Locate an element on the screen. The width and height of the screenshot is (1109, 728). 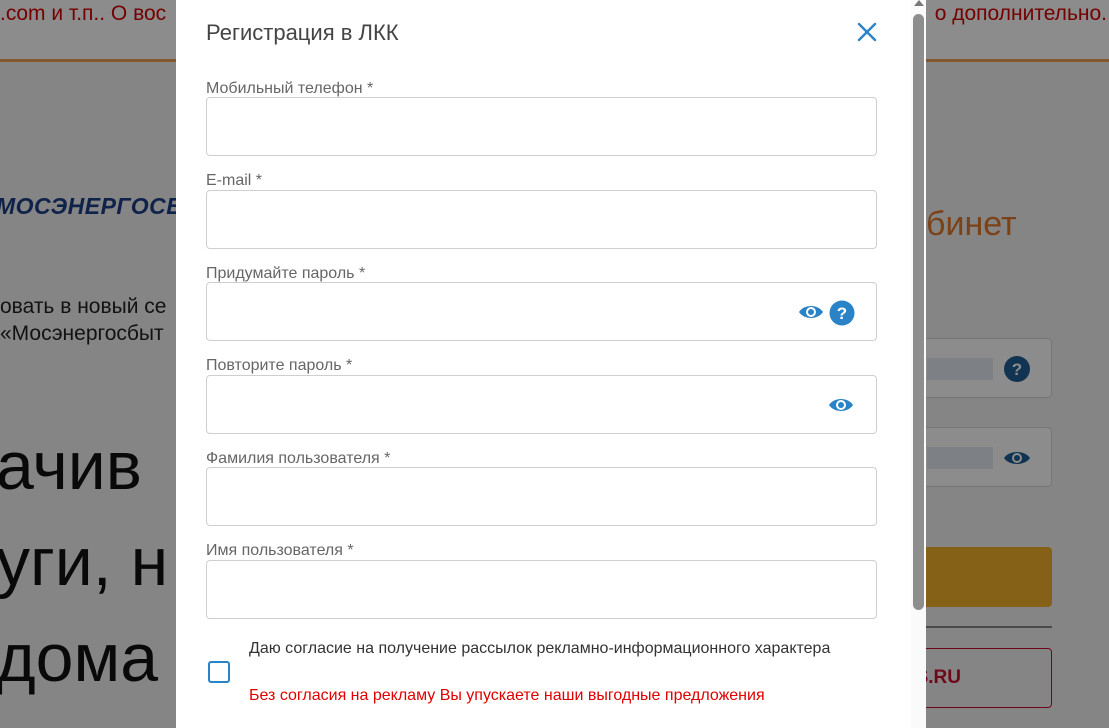
repeat-password-input is located at coordinates (541, 404).